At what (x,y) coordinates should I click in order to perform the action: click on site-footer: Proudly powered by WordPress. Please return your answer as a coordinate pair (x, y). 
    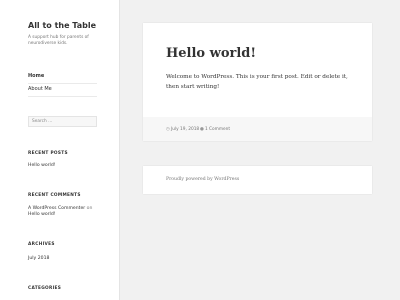
    Looking at the image, I should click on (257, 180).